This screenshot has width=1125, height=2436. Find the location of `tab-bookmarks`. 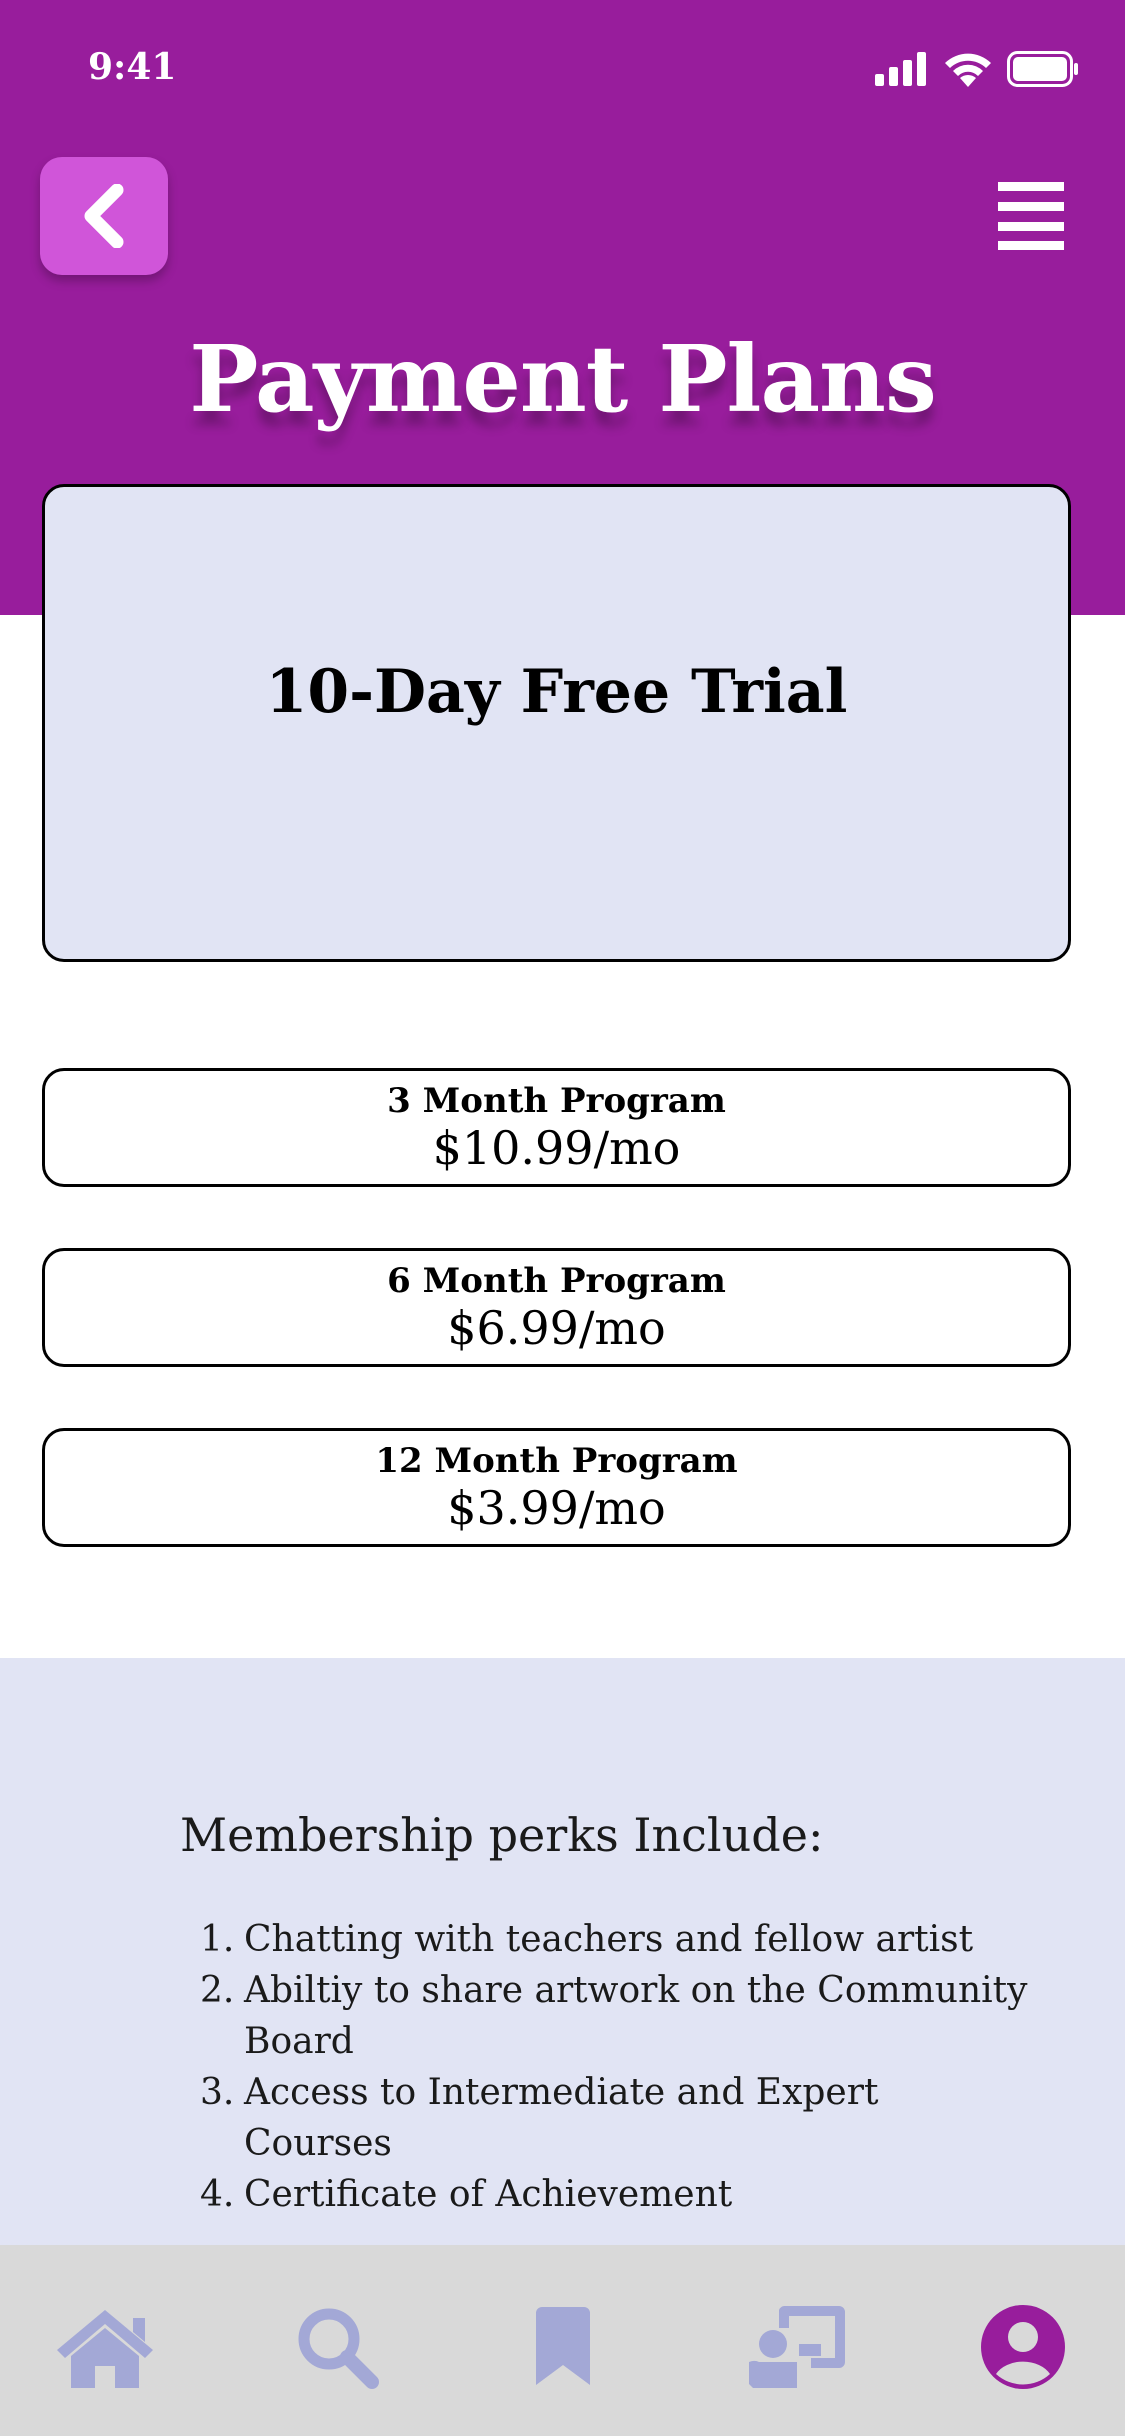

tab-bookmarks is located at coordinates (563, 2347).